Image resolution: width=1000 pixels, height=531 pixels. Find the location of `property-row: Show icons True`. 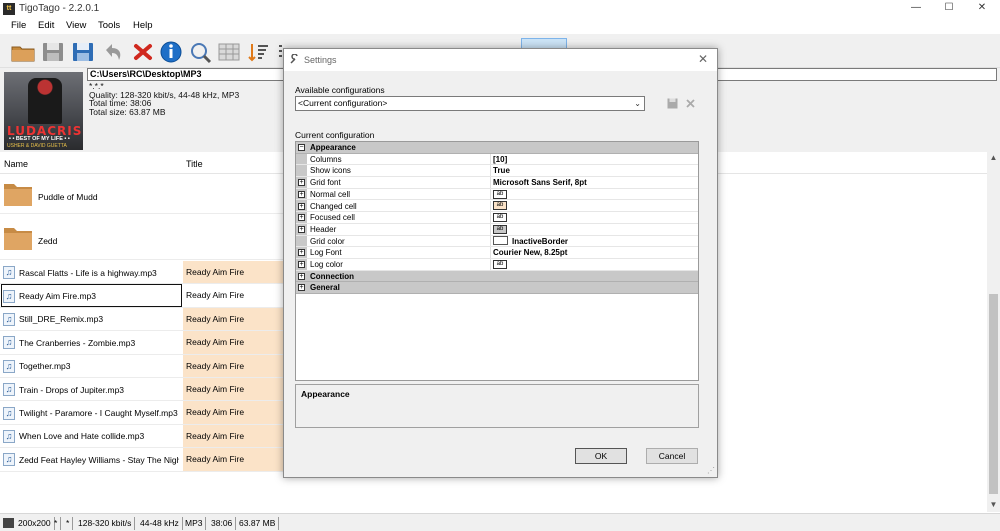

property-row: Show icons True is located at coordinates (497, 171).